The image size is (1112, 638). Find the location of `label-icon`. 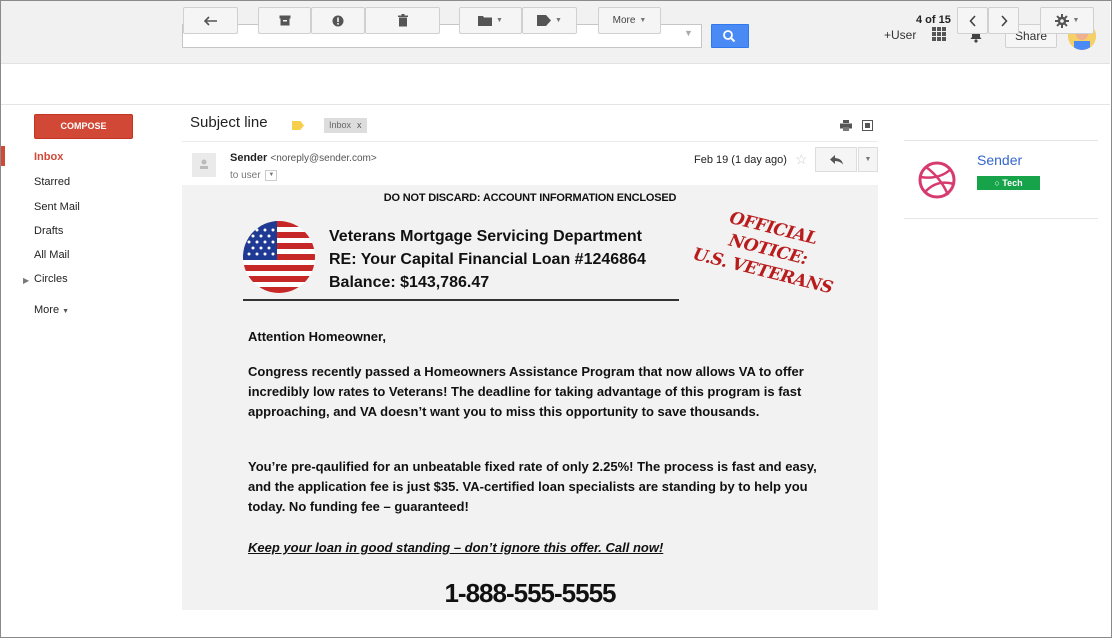

label-icon is located at coordinates (544, 20).